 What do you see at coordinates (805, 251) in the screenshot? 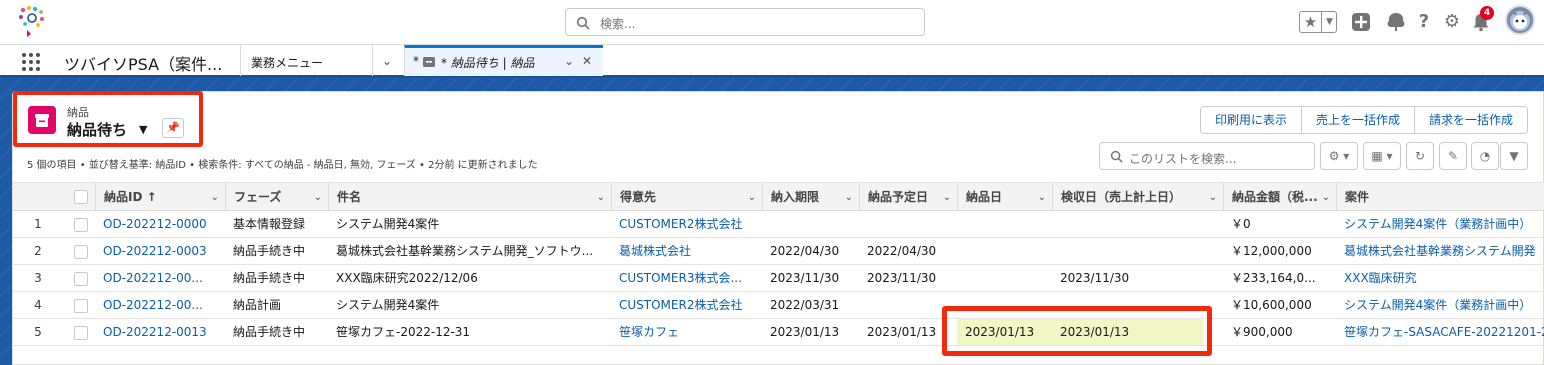
I see `deadline-cell: 2022/04/30` at bounding box center [805, 251].